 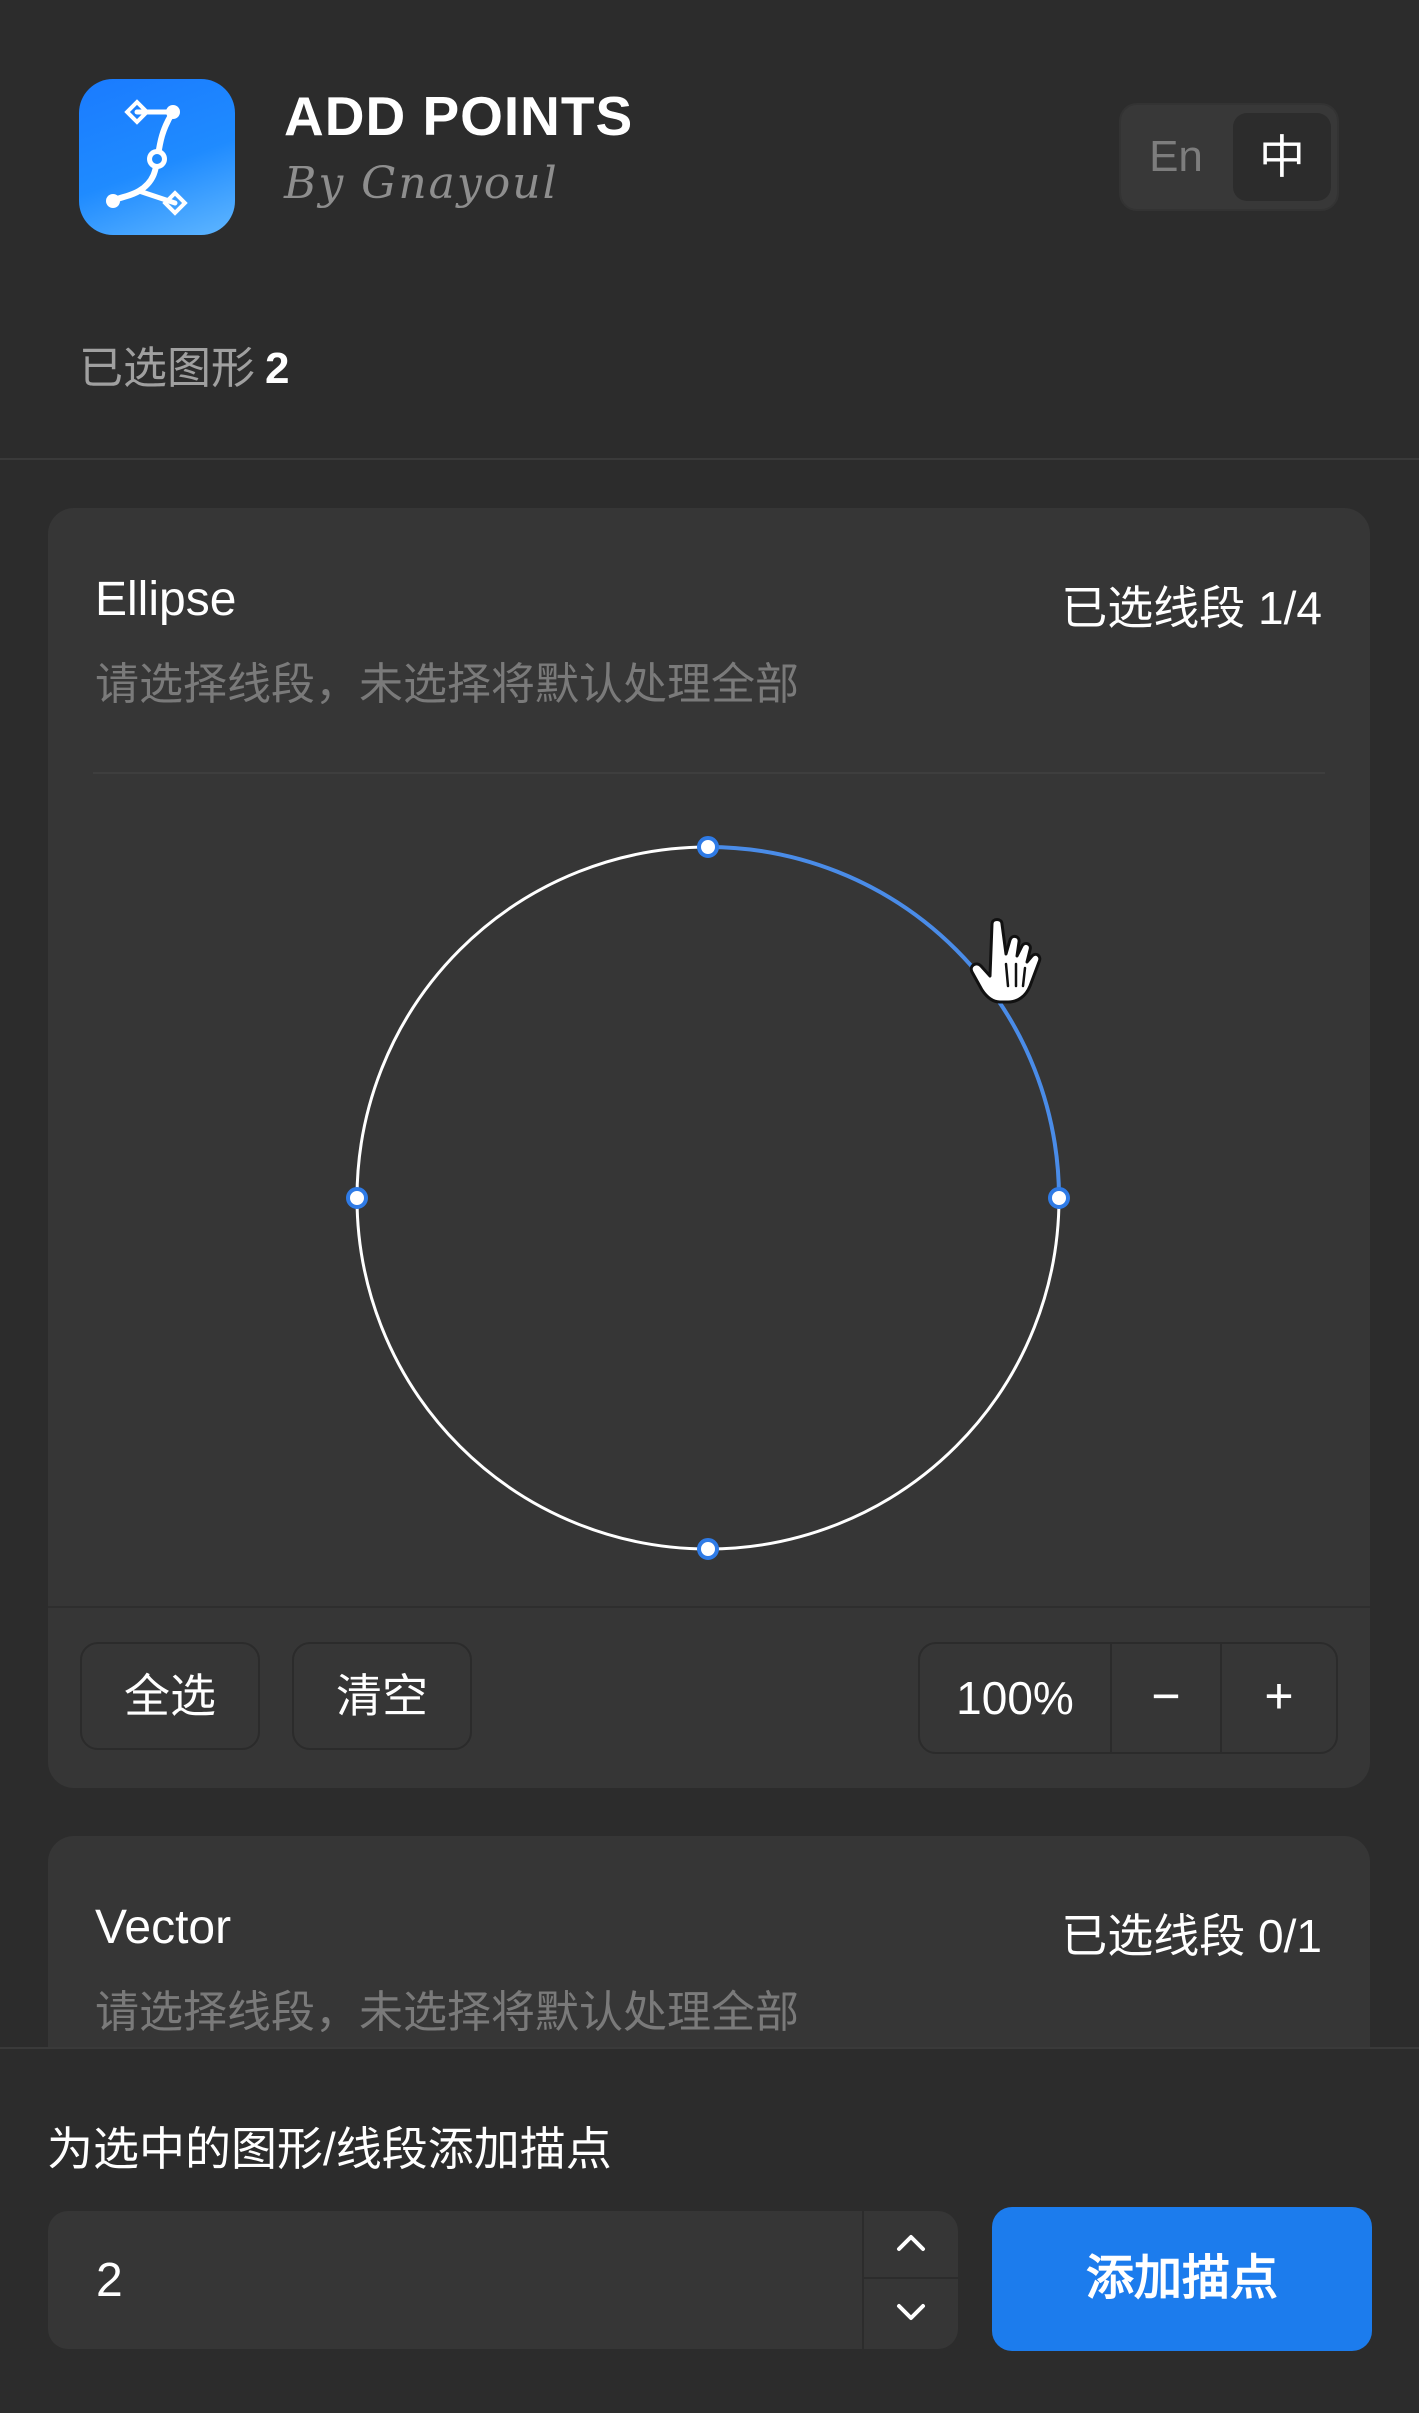 I want to click on increment-button, so click(x=911, y=2245).